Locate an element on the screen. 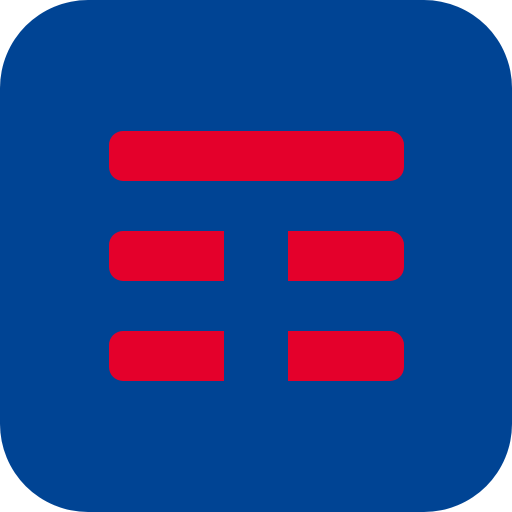 The image size is (512, 512). logo-bar-bottom-left is located at coordinates (166, 356).